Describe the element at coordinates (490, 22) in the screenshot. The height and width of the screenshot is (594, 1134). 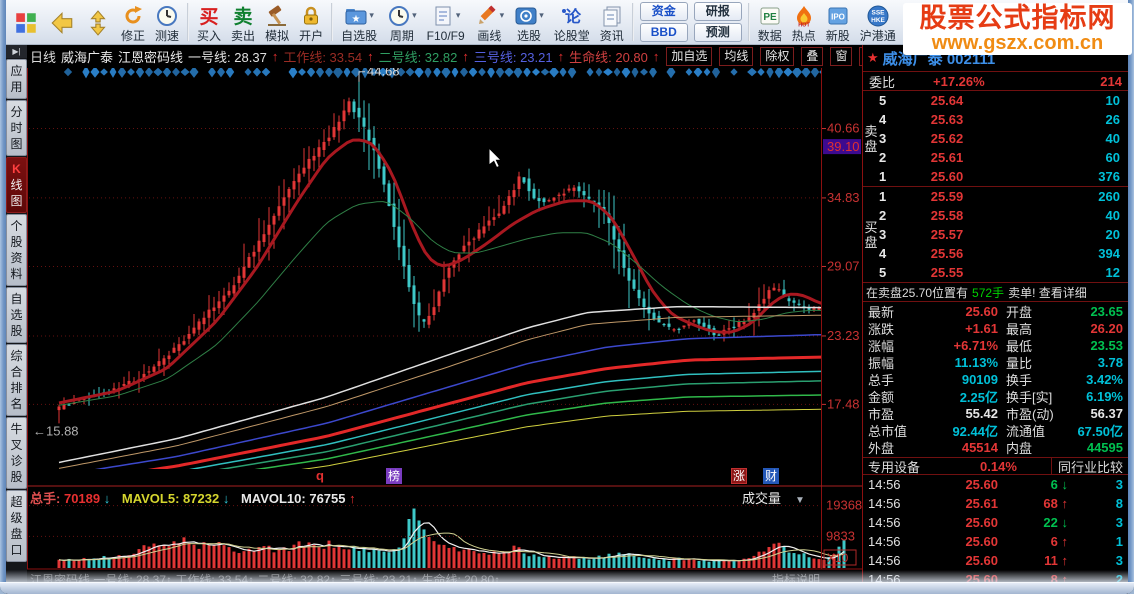
I see `toolbar-button-画线: ▾ 画线` at that location.